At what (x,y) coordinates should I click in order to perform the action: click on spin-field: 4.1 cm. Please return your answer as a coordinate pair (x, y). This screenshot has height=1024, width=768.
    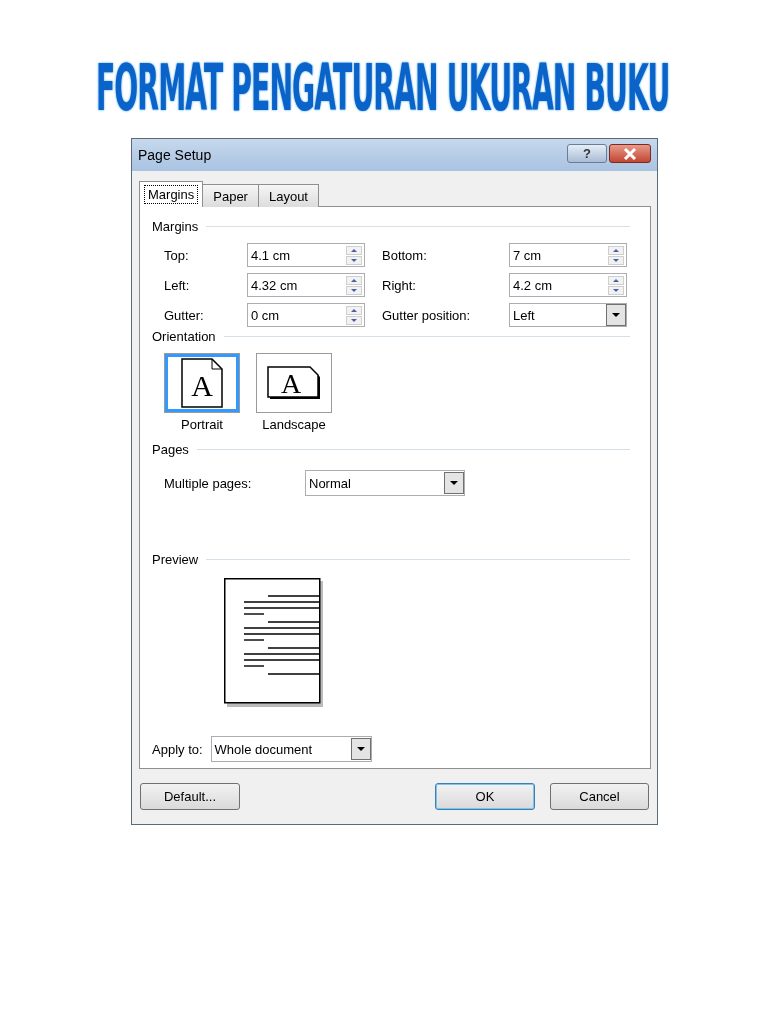
    Looking at the image, I should click on (306, 255).